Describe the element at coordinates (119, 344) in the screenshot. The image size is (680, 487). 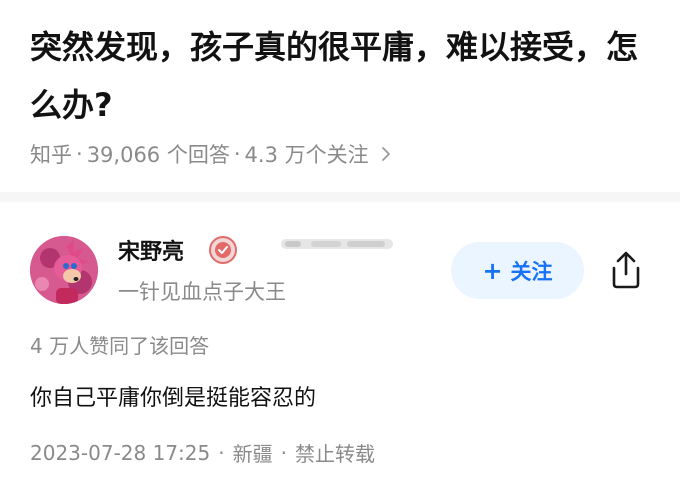
I see `vote-summary: 4 万人赞同了该回答` at that location.